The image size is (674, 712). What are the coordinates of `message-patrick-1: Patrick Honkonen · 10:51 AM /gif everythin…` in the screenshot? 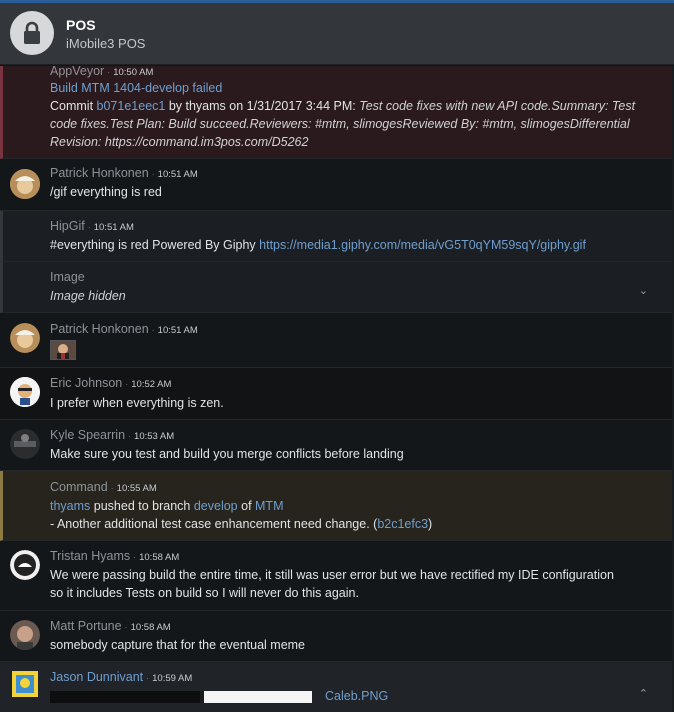 It's located at (336, 185).